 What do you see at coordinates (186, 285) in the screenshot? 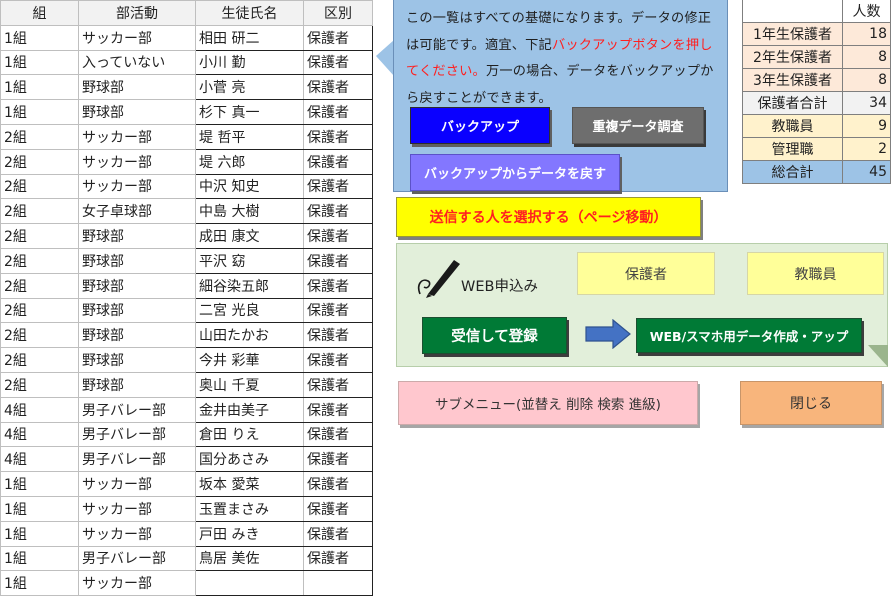
I see `roster-row: 2組 野球部 細谷染五郎 保護者` at bounding box center [186, 285].